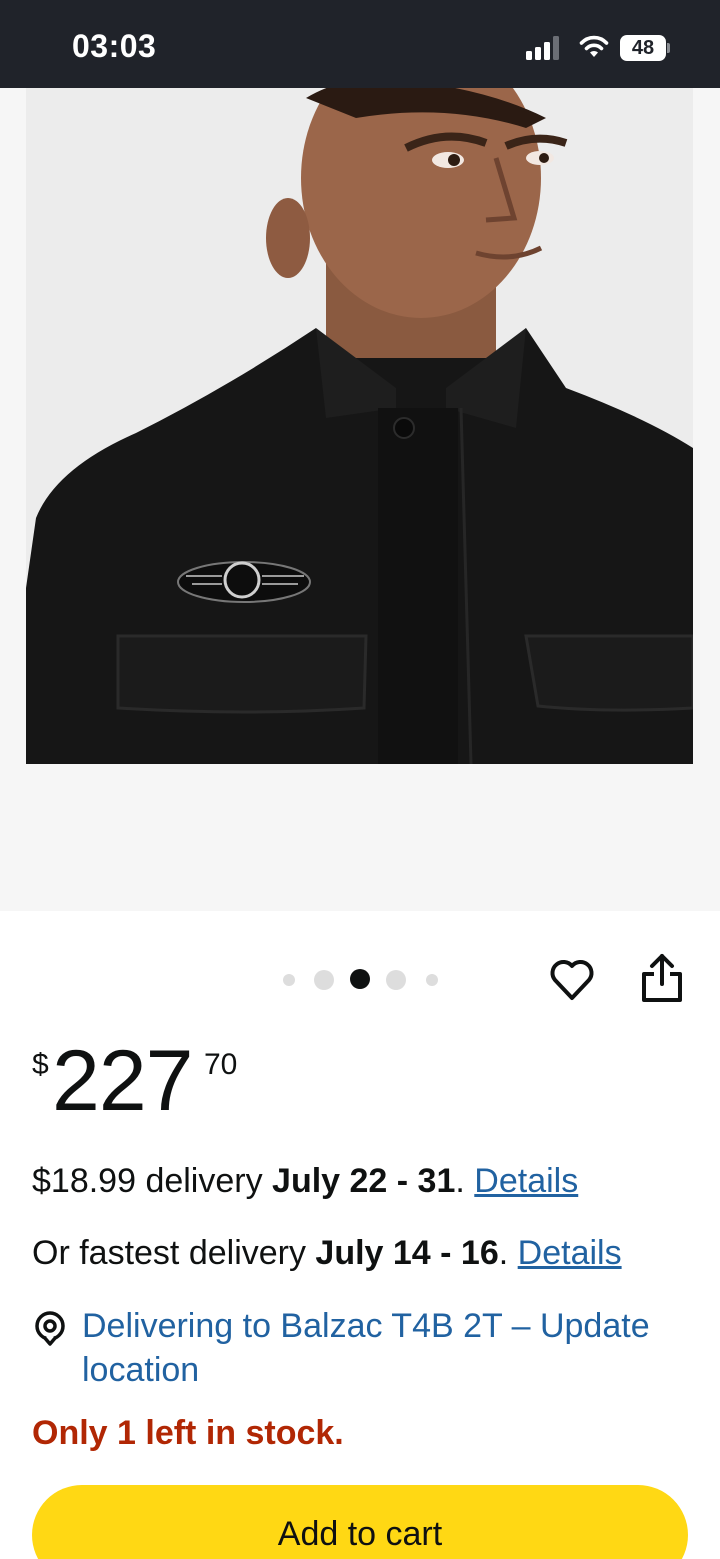 The image size is (720, 1559). I want to click on add-to-cart-button: Add to cart, so click(360, 1522).